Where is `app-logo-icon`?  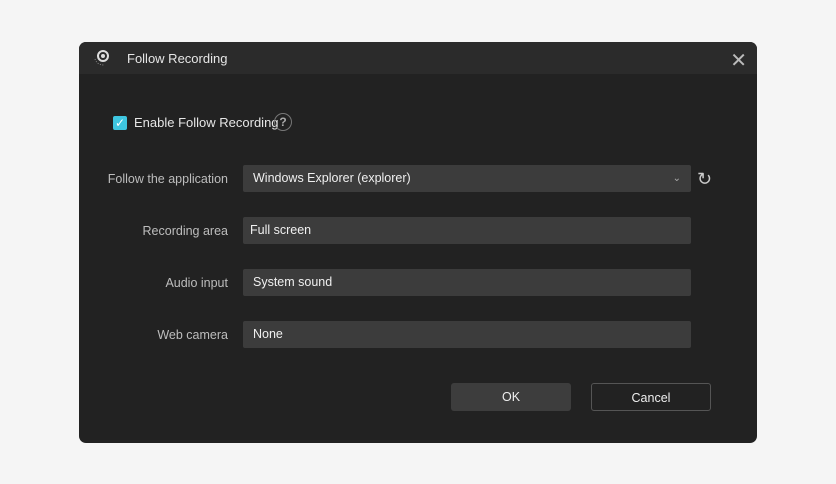 app-logo-icon is located at coordinates (101, 58).